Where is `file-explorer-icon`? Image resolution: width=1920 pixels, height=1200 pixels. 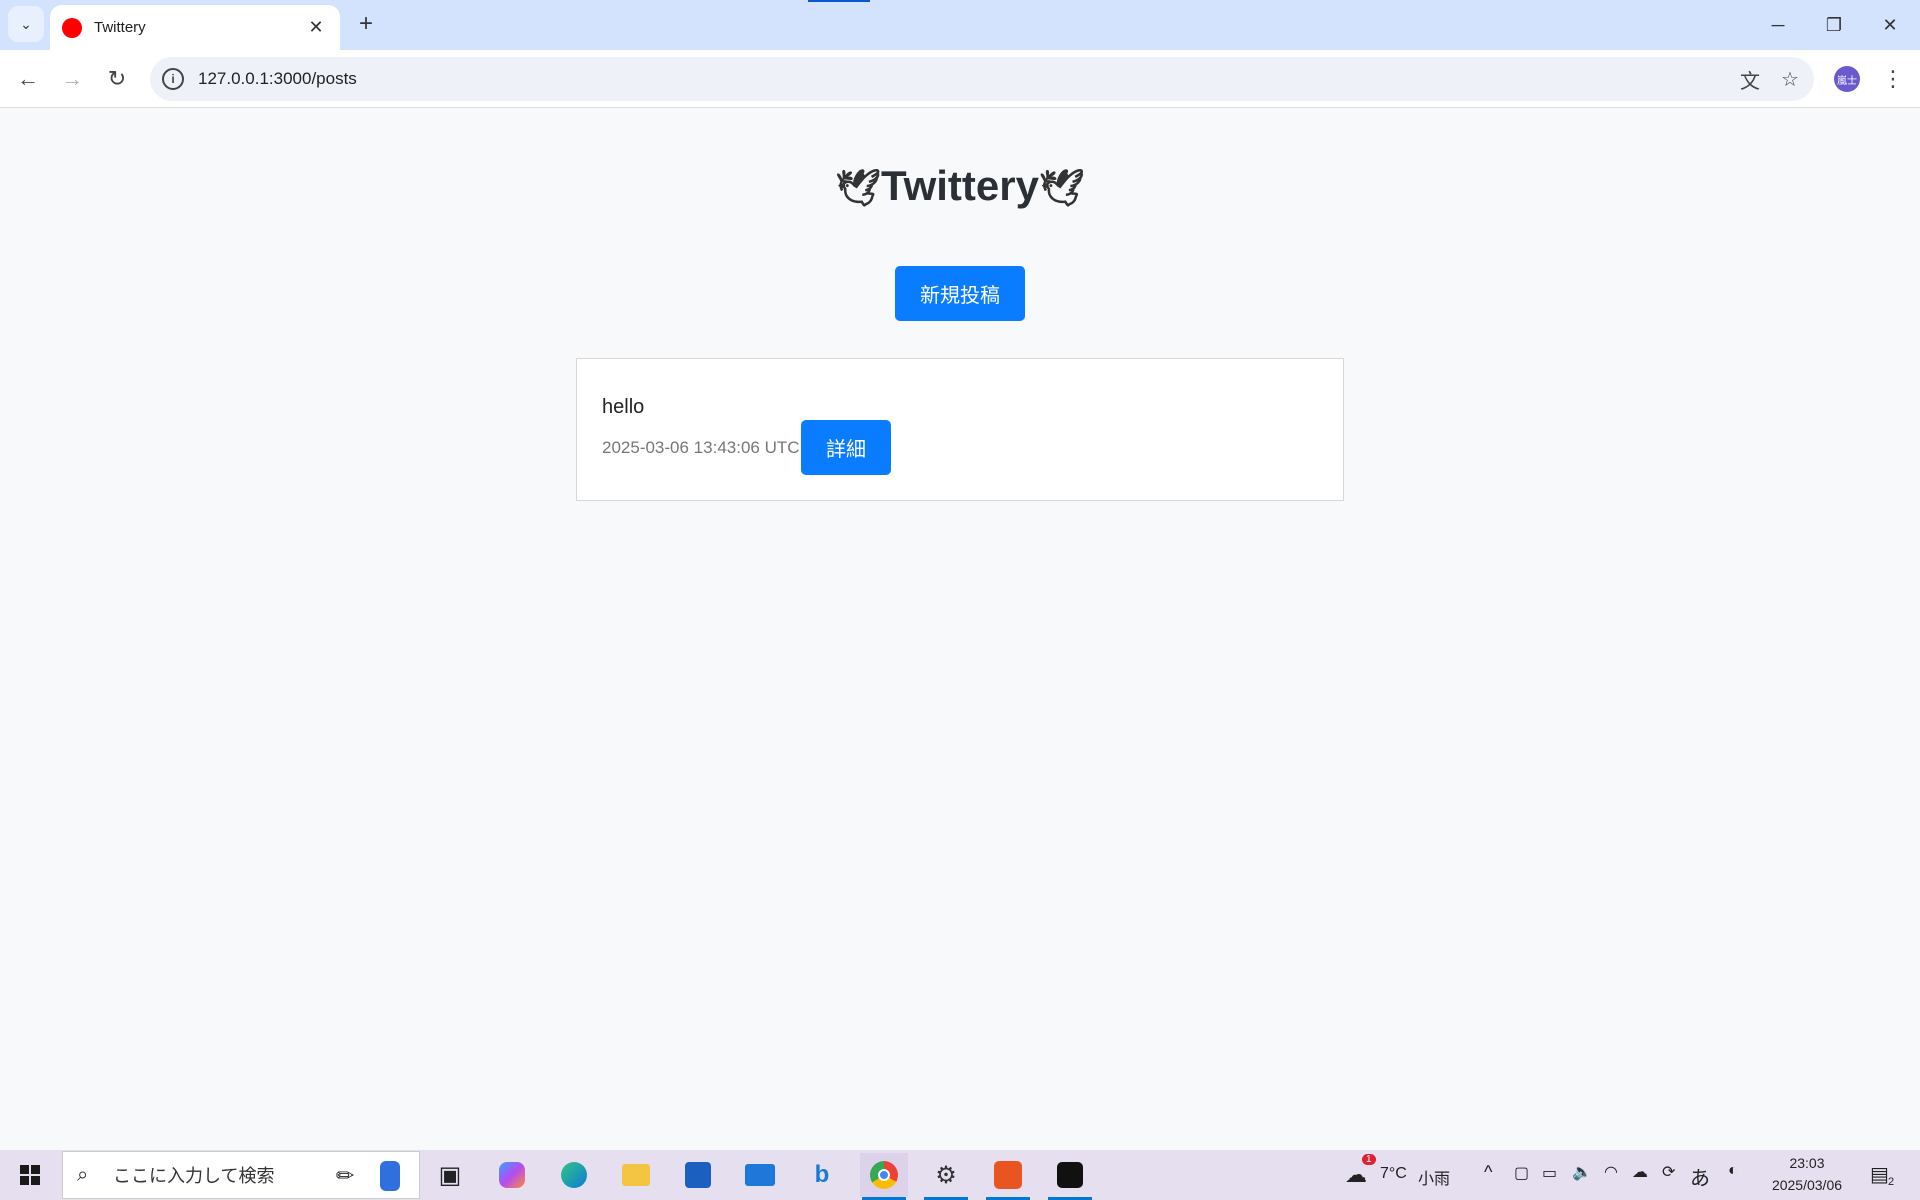
file-explorer-icon is located at coordinates (636, 1175).